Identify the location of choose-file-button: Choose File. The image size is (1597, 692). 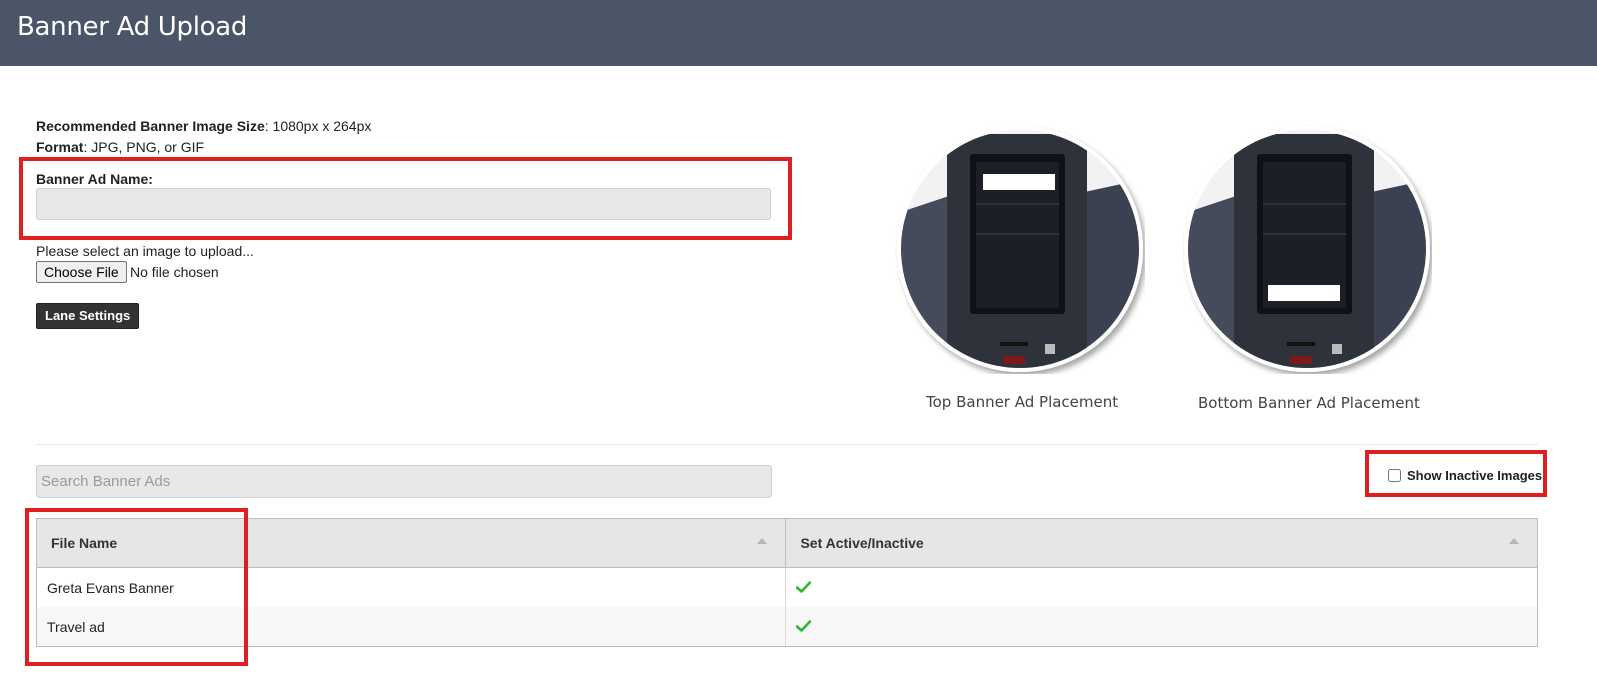
(81, 272).